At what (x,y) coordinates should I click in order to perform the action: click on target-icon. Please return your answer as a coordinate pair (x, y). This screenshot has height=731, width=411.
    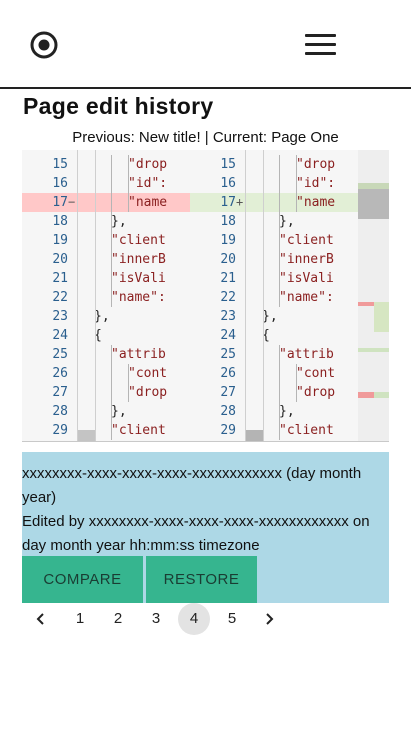
    Looking at the image, I should click on (44, 45).